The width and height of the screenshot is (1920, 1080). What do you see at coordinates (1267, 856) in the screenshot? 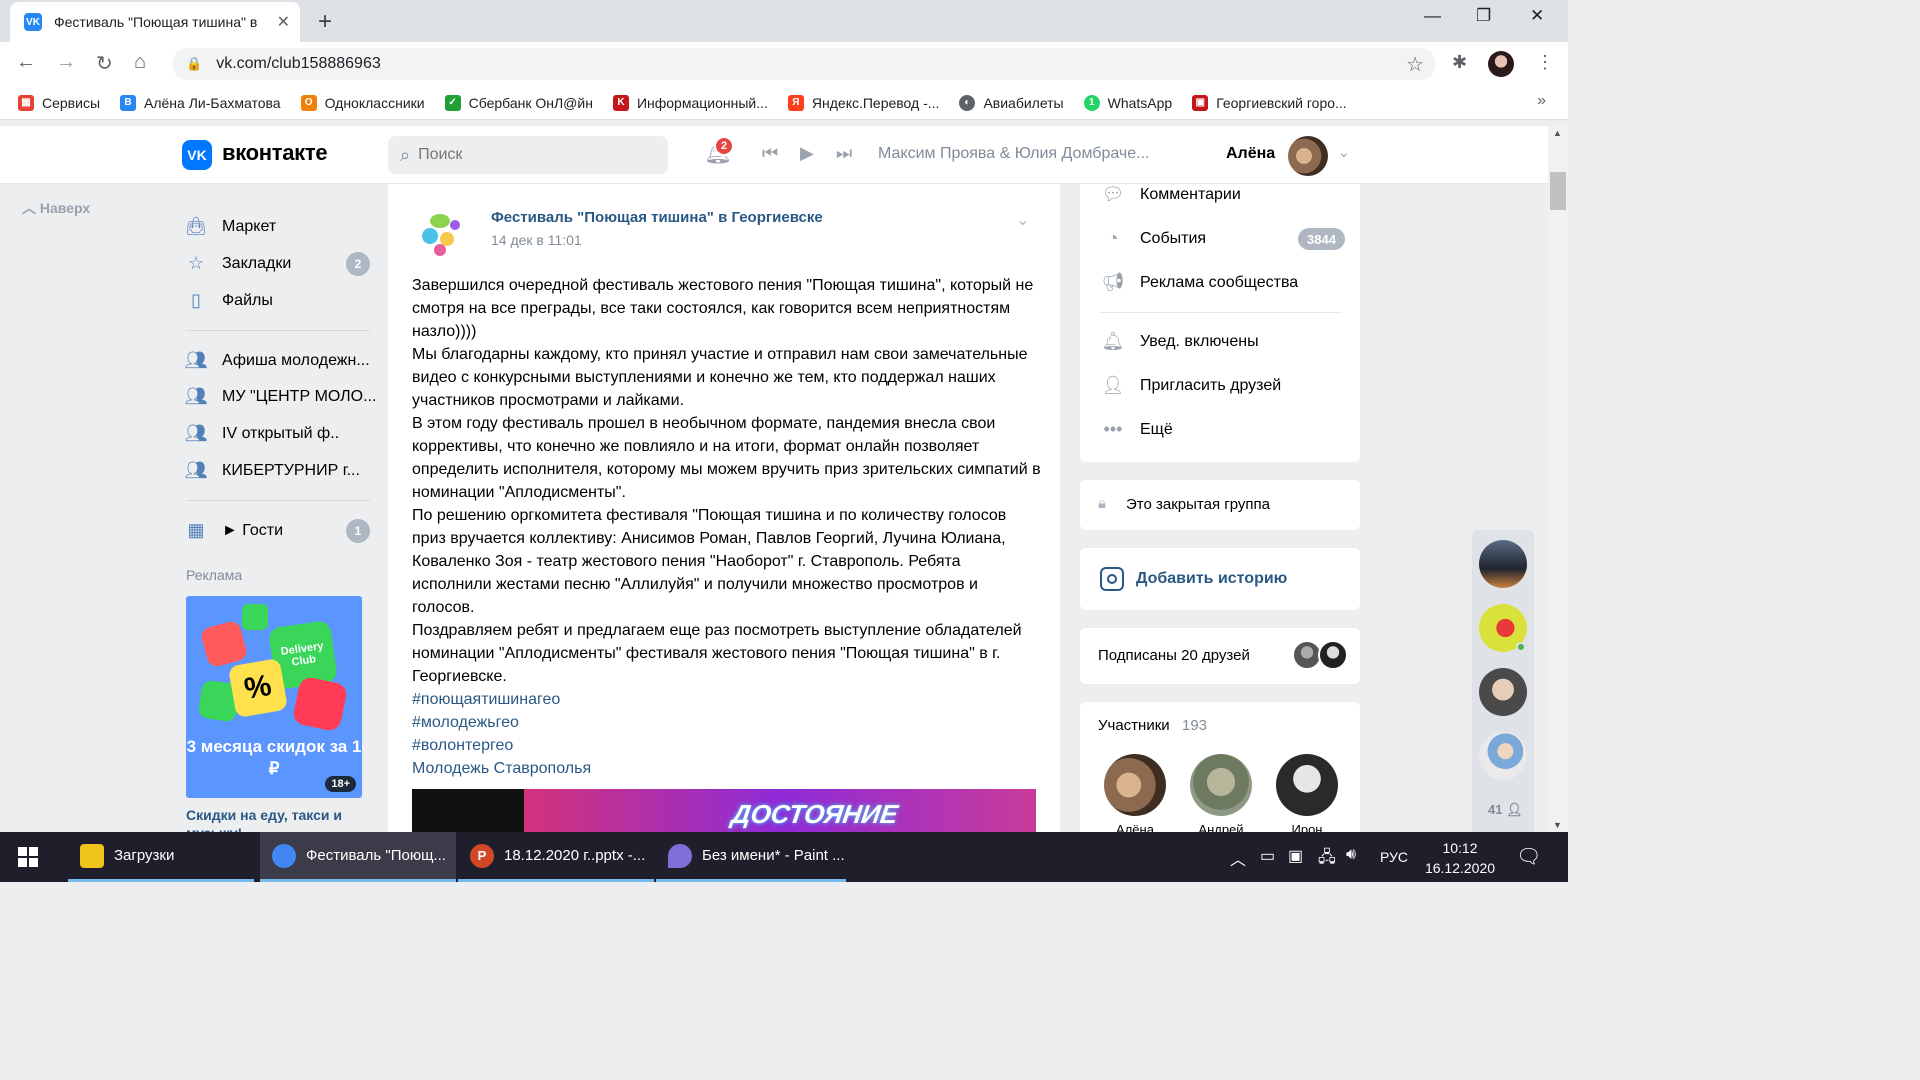
I see `meet-now-icon: ▭` at bounding box center [1267, 856].